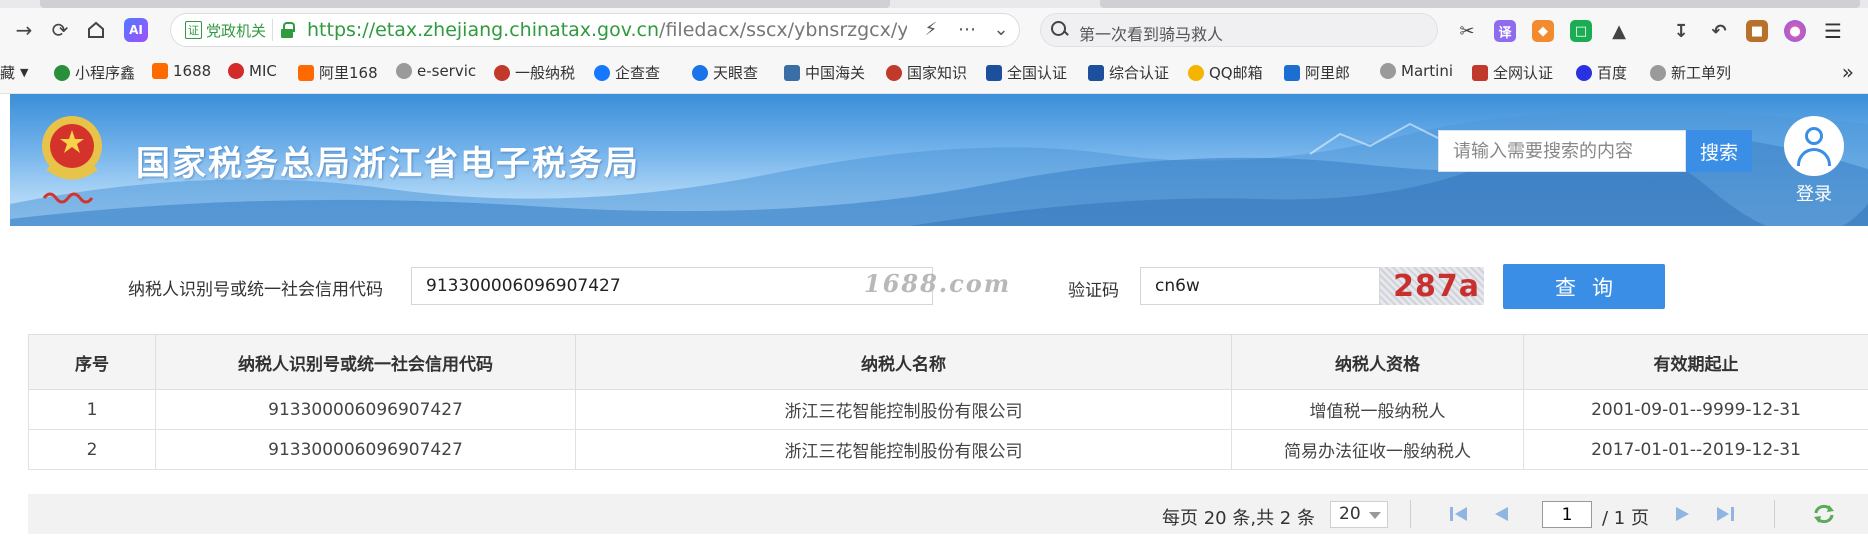 The image size is (1868, 559). I want to click on bookmark-item: 天眼查, so click(725, 72).